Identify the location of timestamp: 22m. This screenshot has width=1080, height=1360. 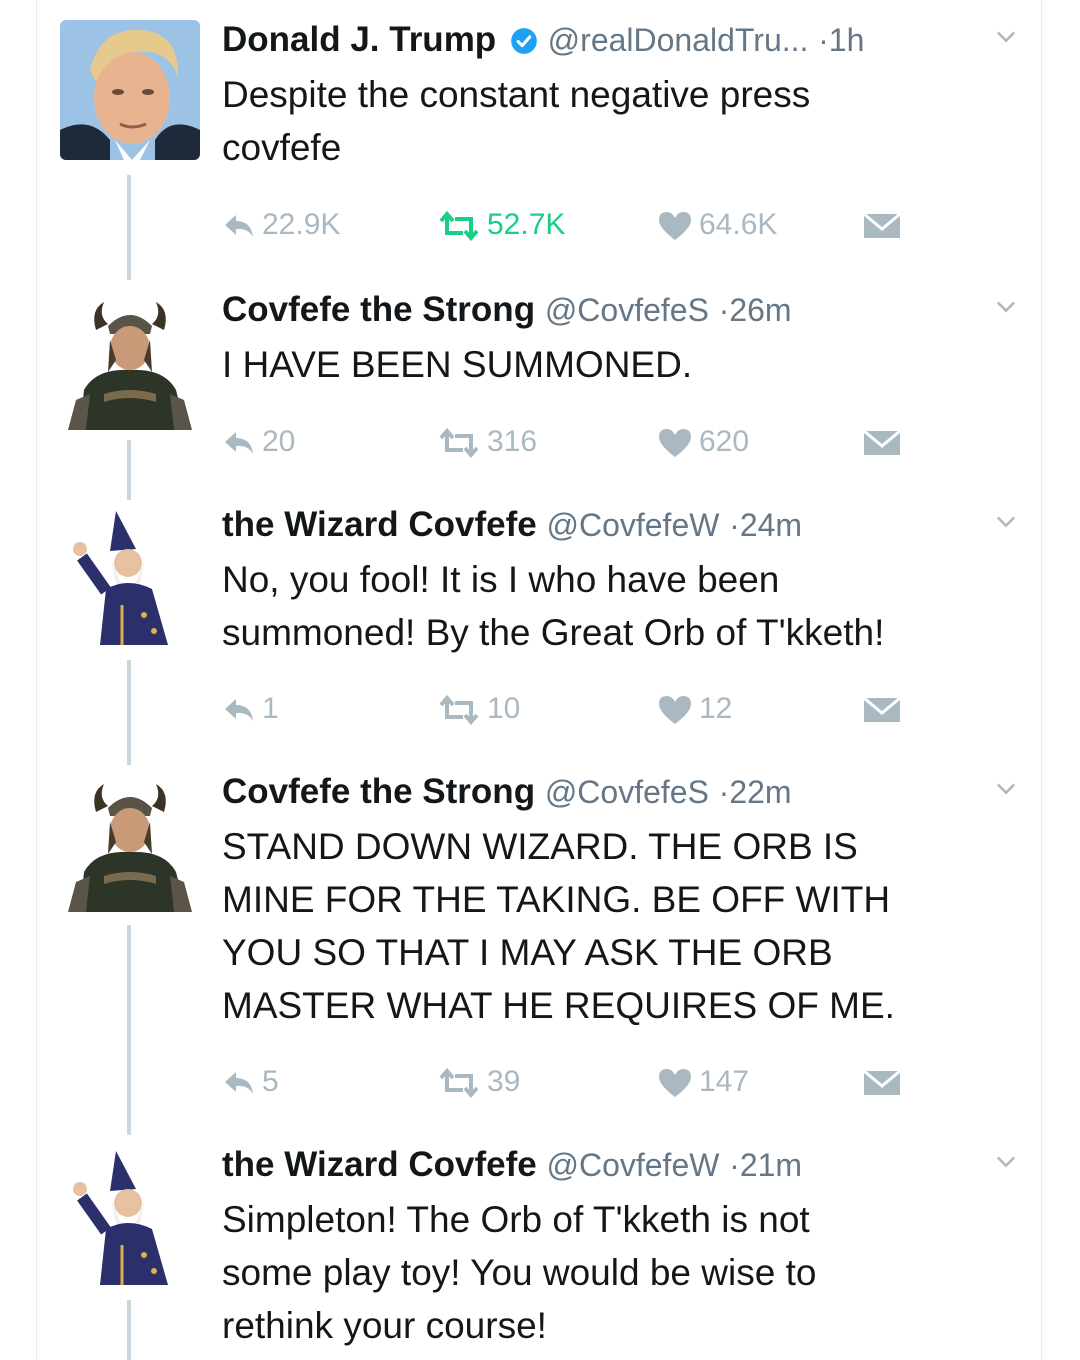
(760, 792).